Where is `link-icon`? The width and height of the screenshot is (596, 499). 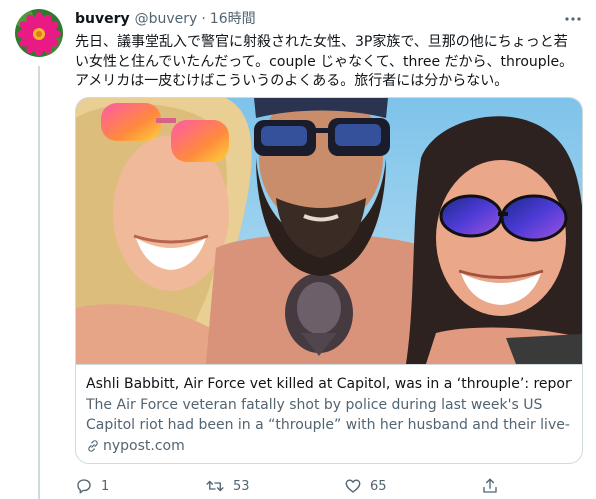 link-icon is located at coordinates (93, 446).